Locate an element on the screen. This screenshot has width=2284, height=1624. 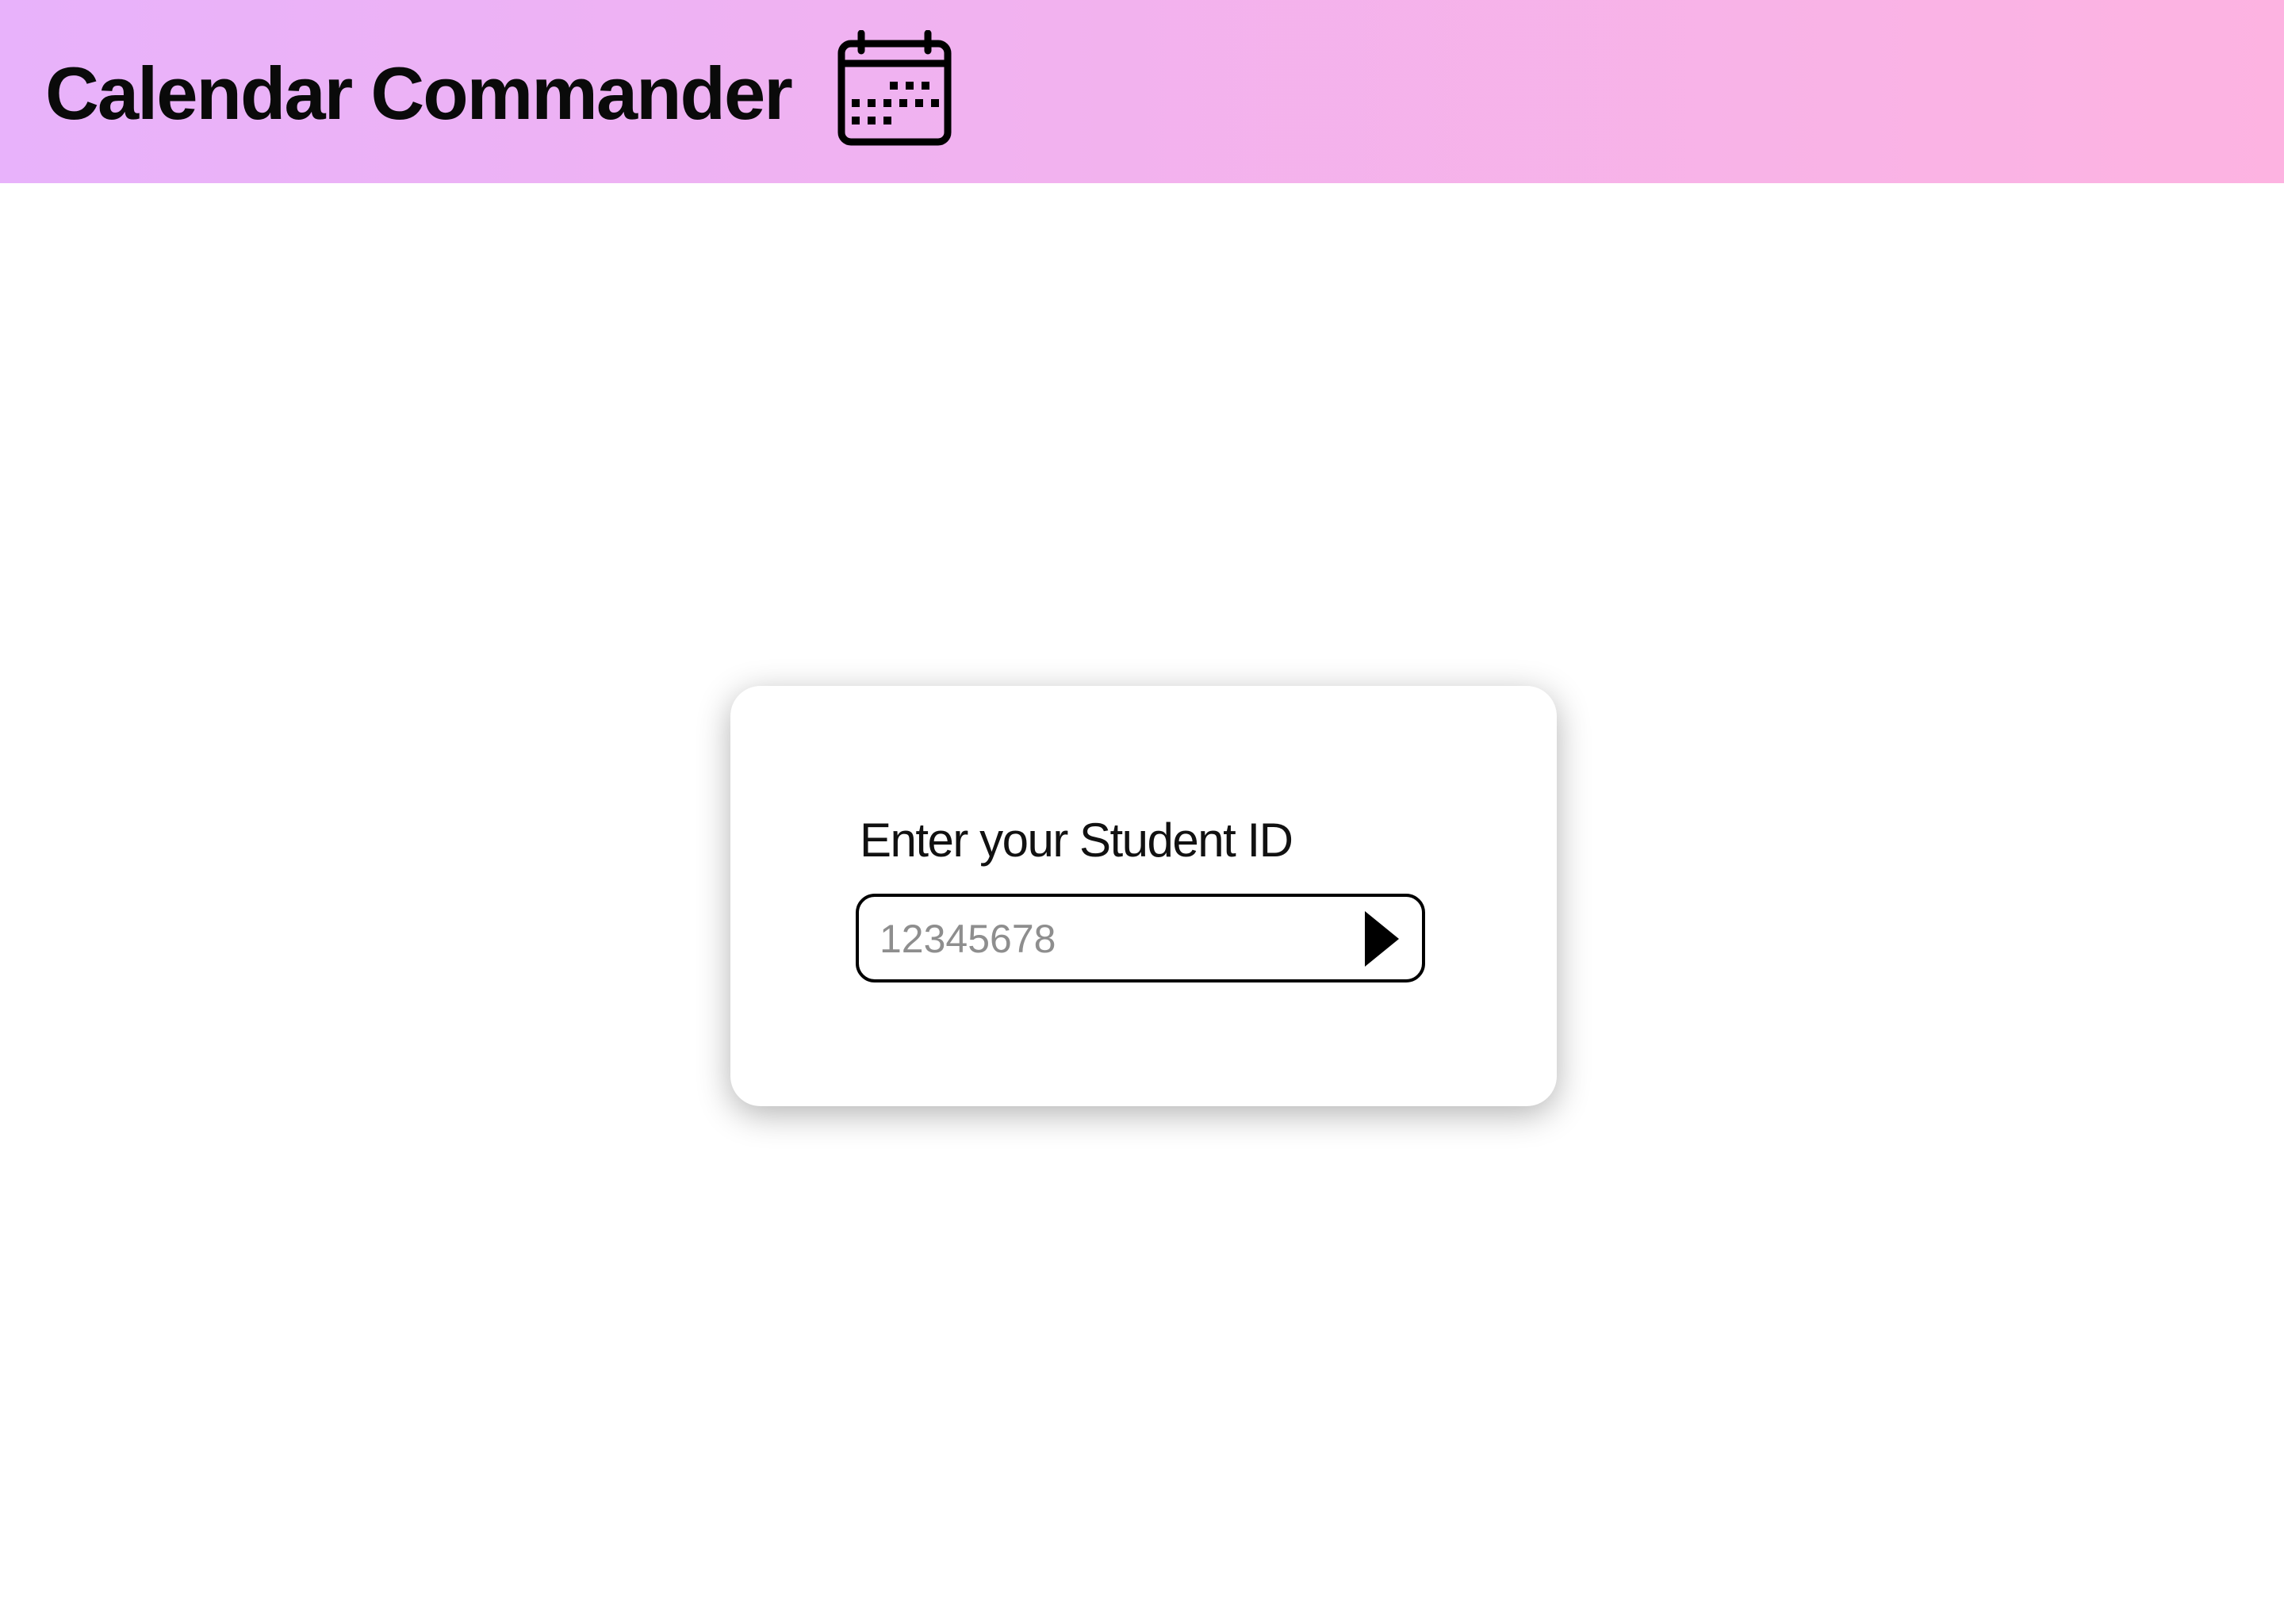
student-id-label: Enter your Student ID is located at coordinates (1076, 841).